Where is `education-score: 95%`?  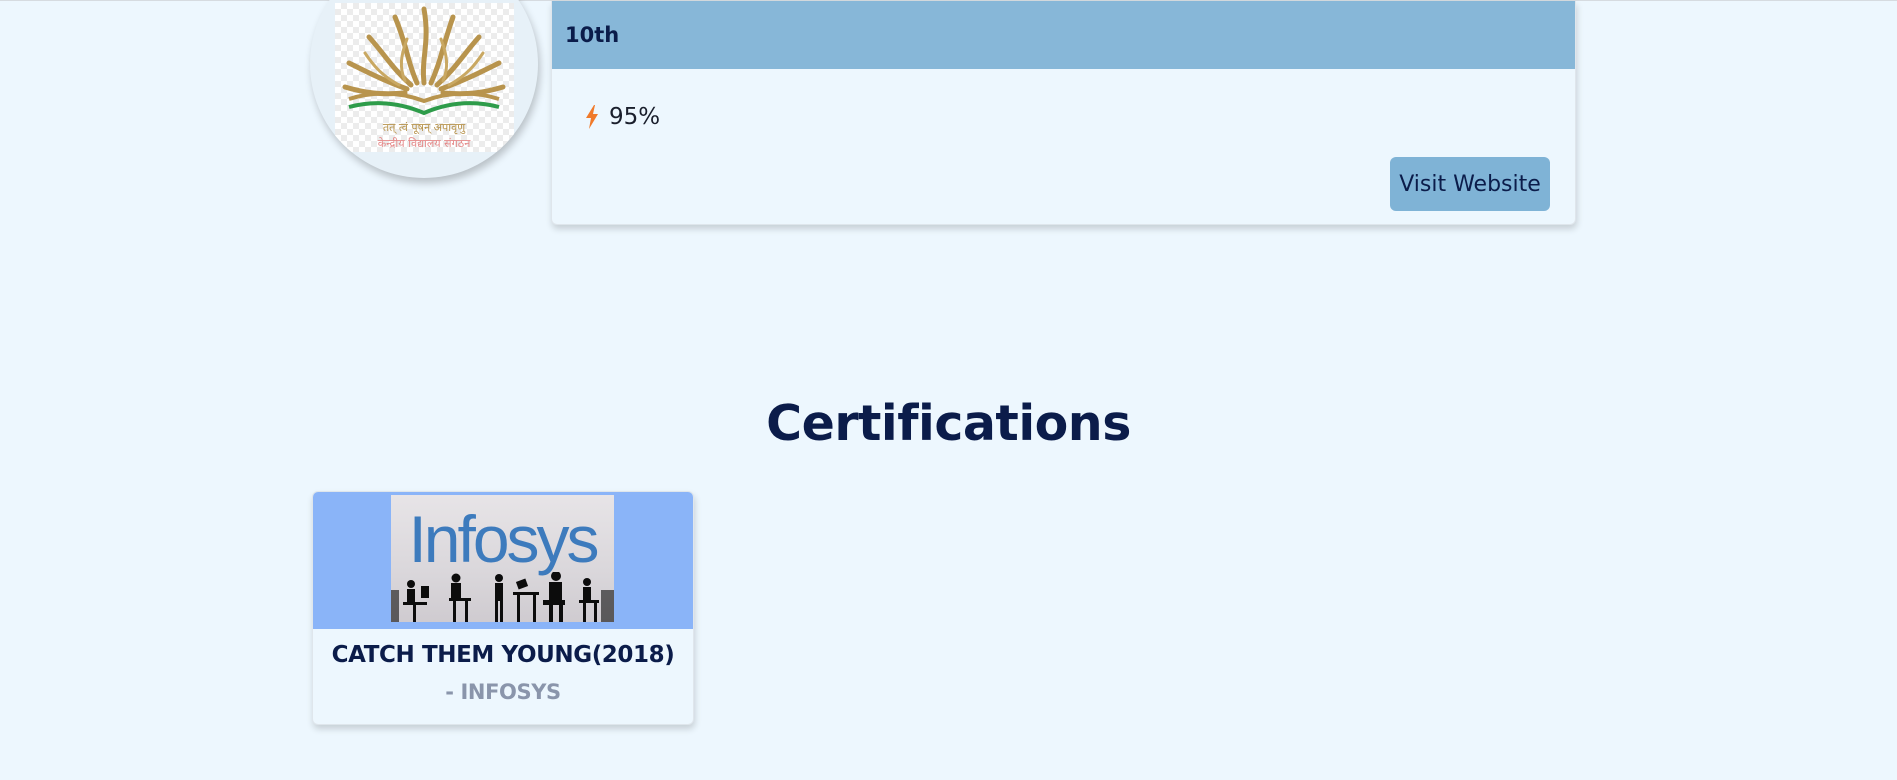
education-score: 95% is located at coordinates (635, 117).